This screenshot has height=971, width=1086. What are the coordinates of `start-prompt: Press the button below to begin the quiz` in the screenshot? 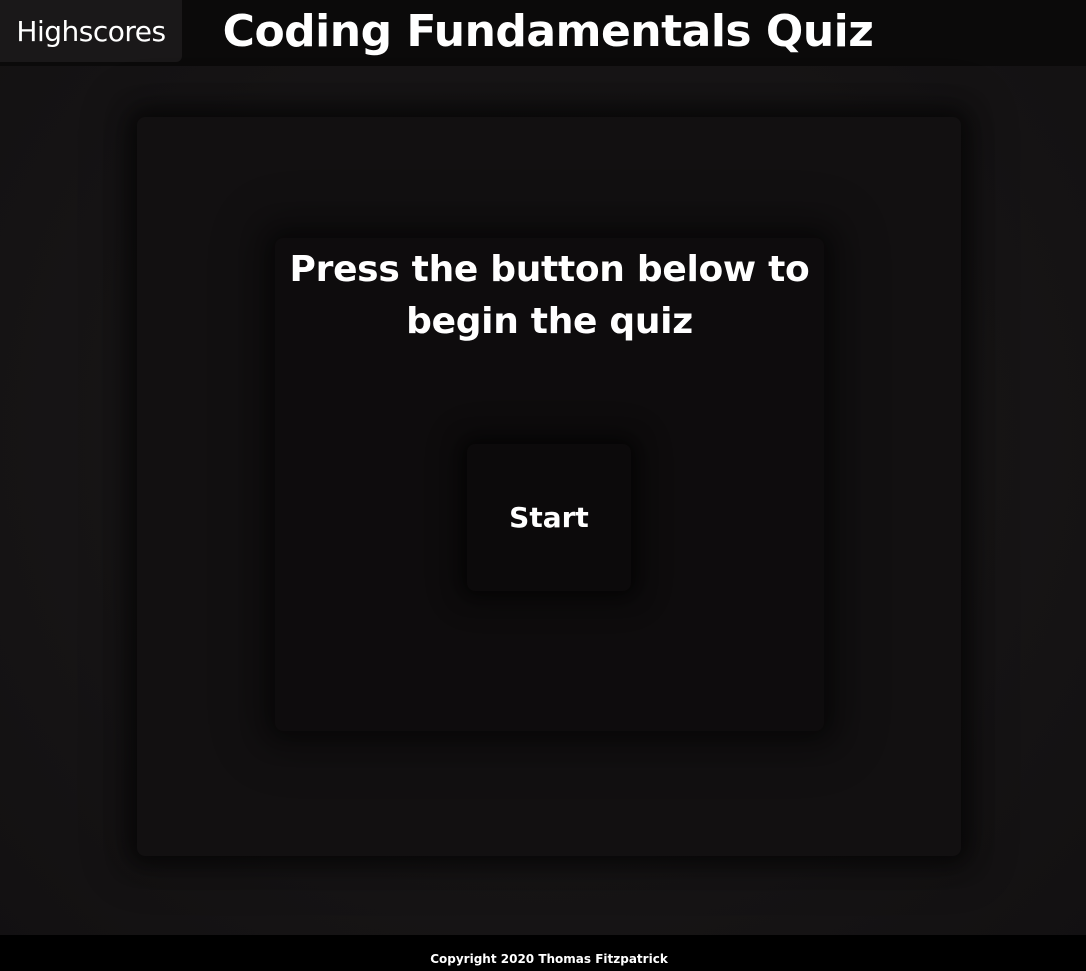 It's located at (549, 295).